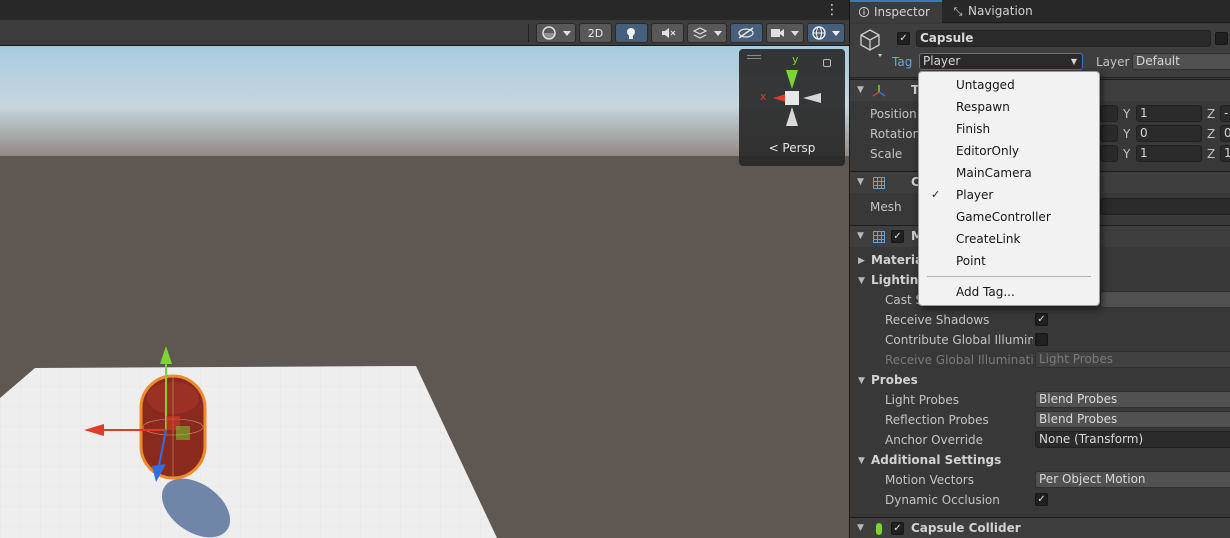 The image size is (1230, 538). What do you see at coordinates (1009, 85) in the screenshot?
I see `menu-item-untagged: Untagged` at bounding box center [1009, 85].